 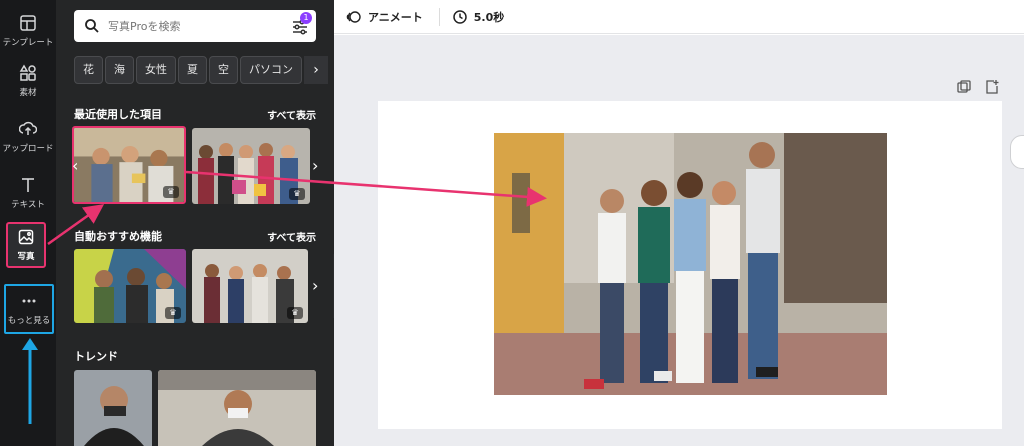 What do you see at coordinates (28, 93) in the screenshot?
I see `sidebar-item-label: 素材` at bounding box center [28, 93].